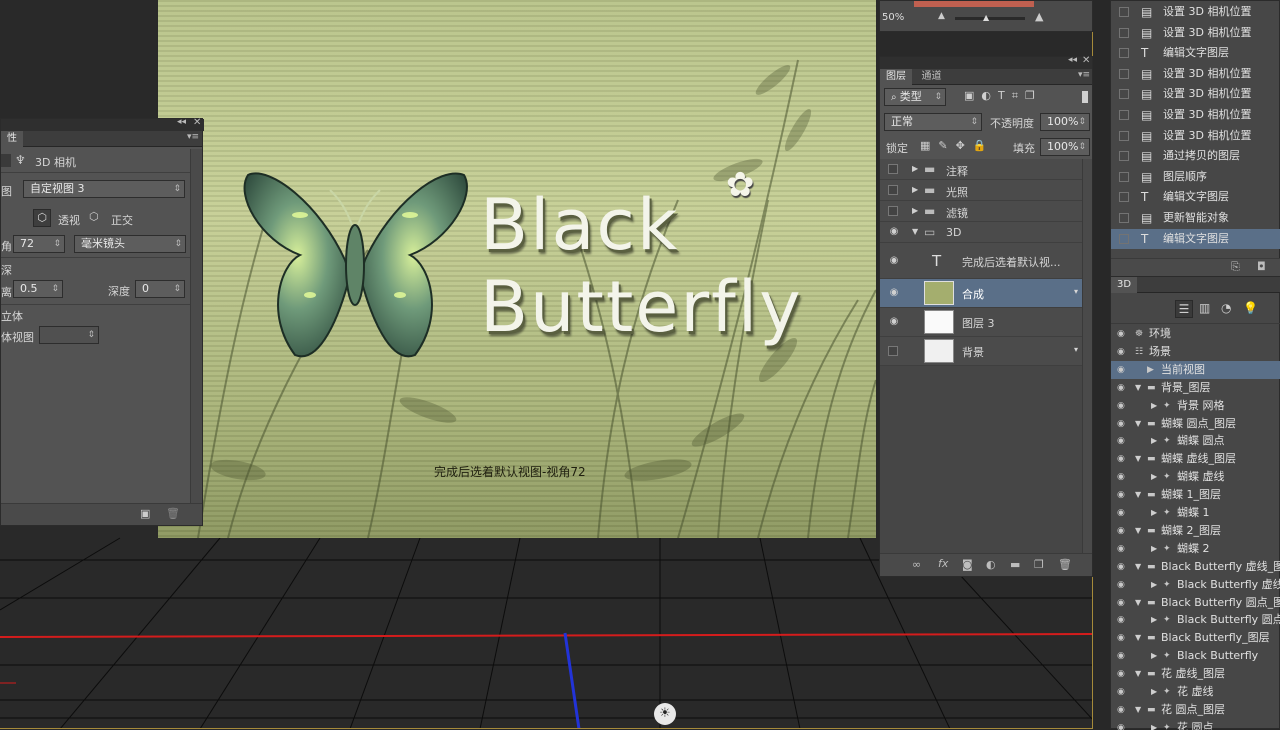 This screenshot has width=1280, height=730. I want to click on layer-row-lights: ▶ ▬ 光照, so click(981, 190).